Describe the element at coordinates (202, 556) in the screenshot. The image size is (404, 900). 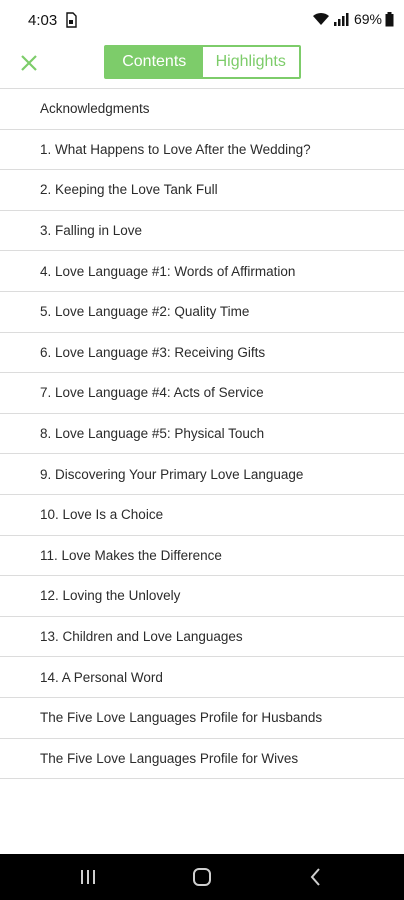
I see `toc-item: 11. Love Makes the Difference` at that location.